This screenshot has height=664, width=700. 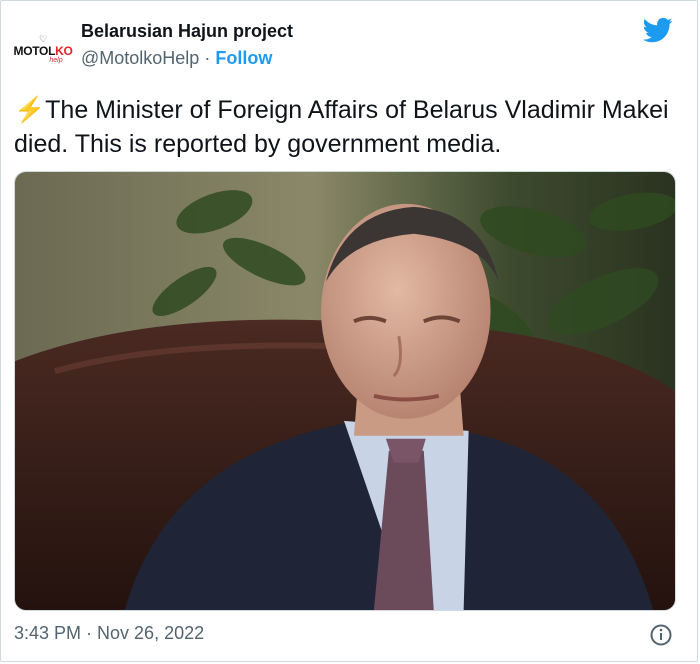 I want to click on twitter-bird-icon, so click(x=658, y=30).